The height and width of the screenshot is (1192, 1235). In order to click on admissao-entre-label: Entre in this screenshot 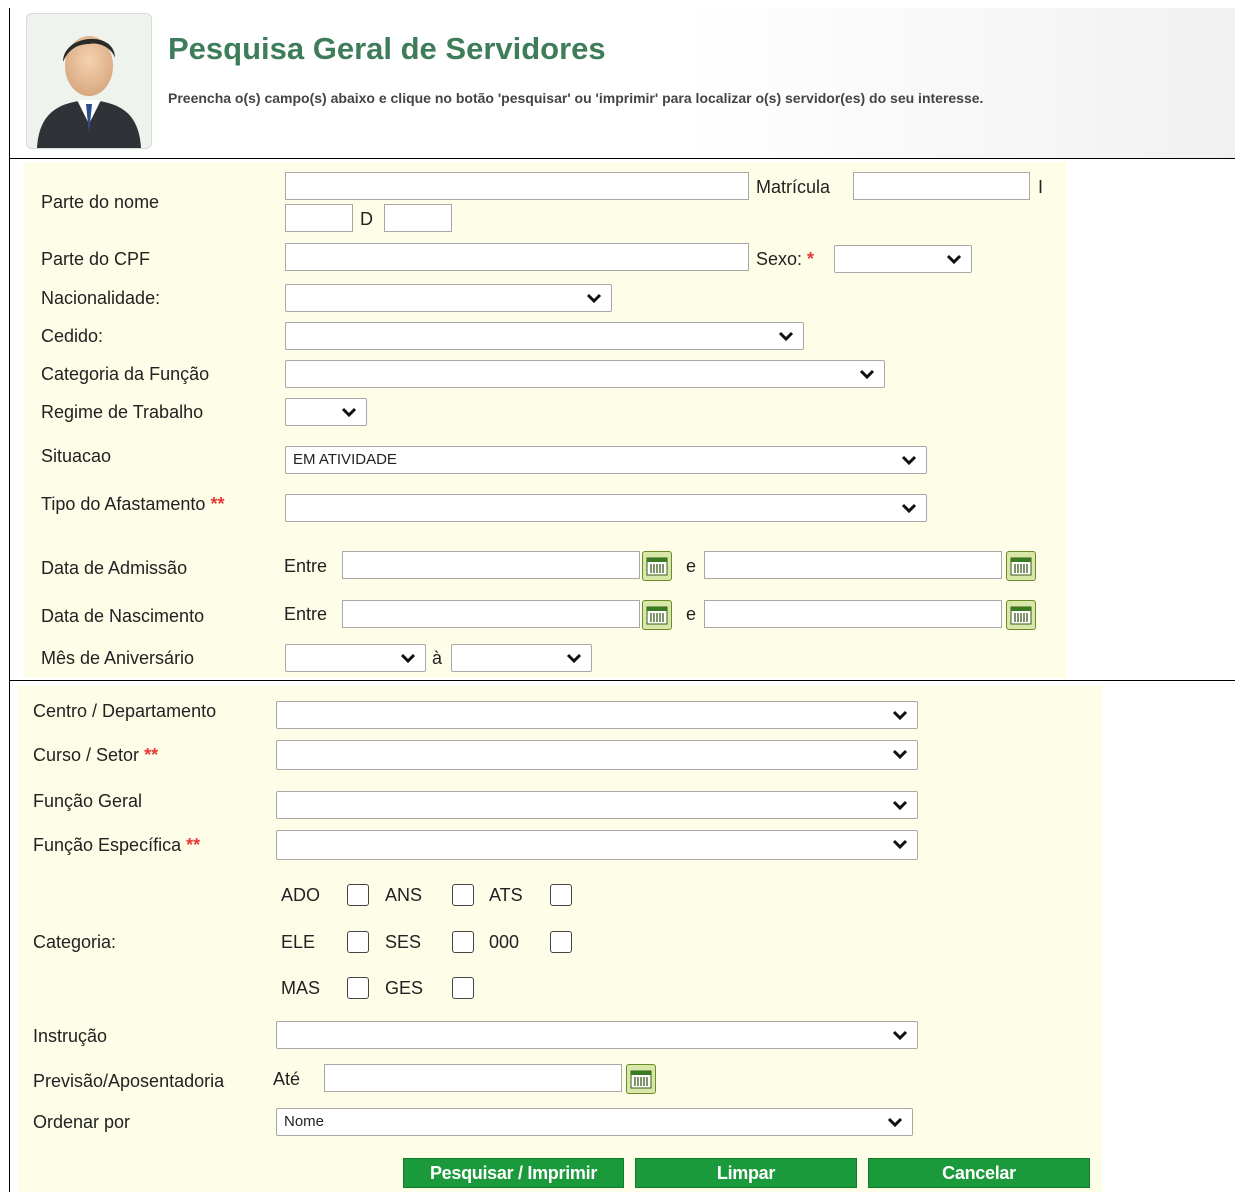, I will do `click(306, 566)`.